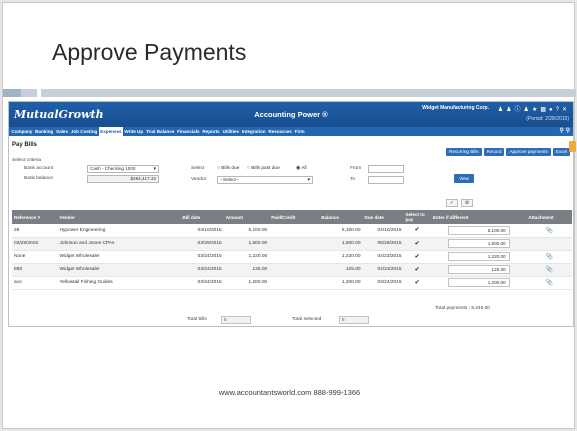  I want to click on settings-icon: ⚙, so click(467, 203).